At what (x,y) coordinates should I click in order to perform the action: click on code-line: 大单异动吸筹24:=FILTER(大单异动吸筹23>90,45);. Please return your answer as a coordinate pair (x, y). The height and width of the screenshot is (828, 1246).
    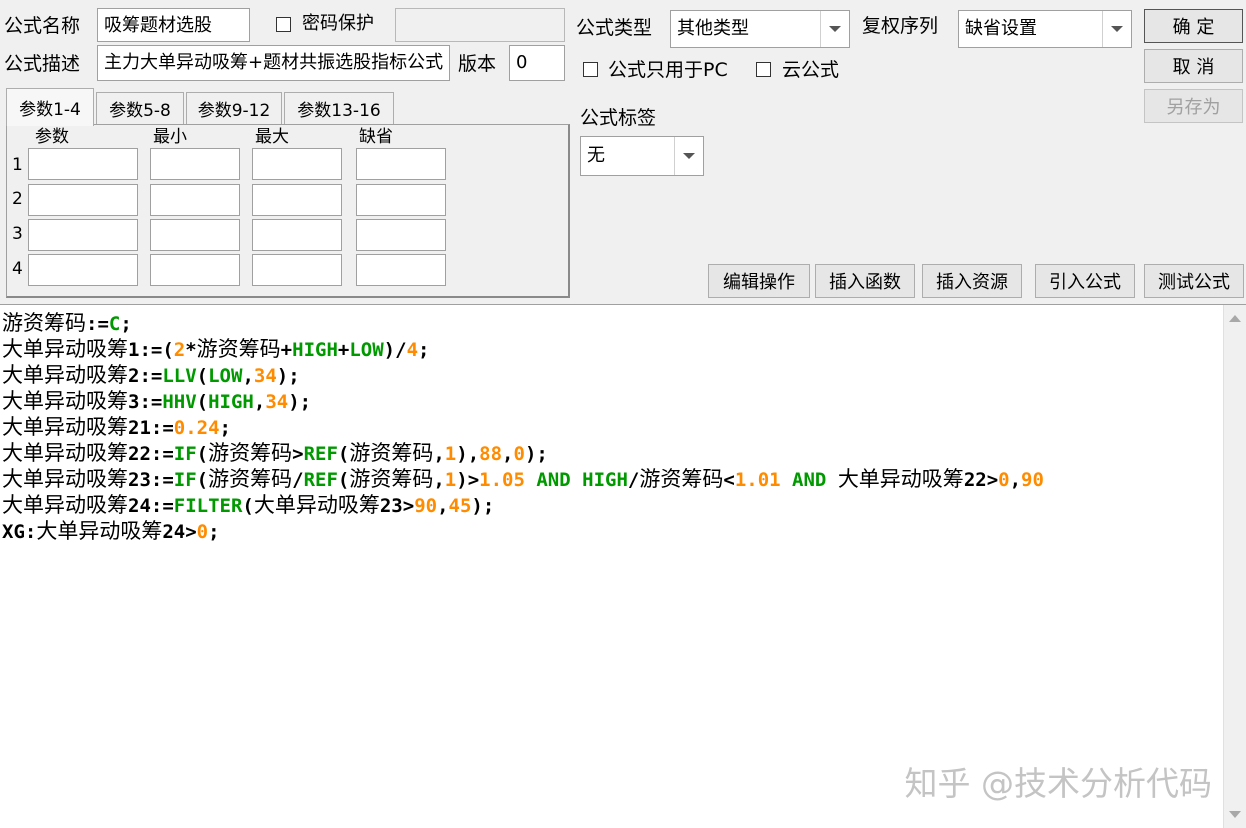
    Looking at the image, I should click on (248, 505).